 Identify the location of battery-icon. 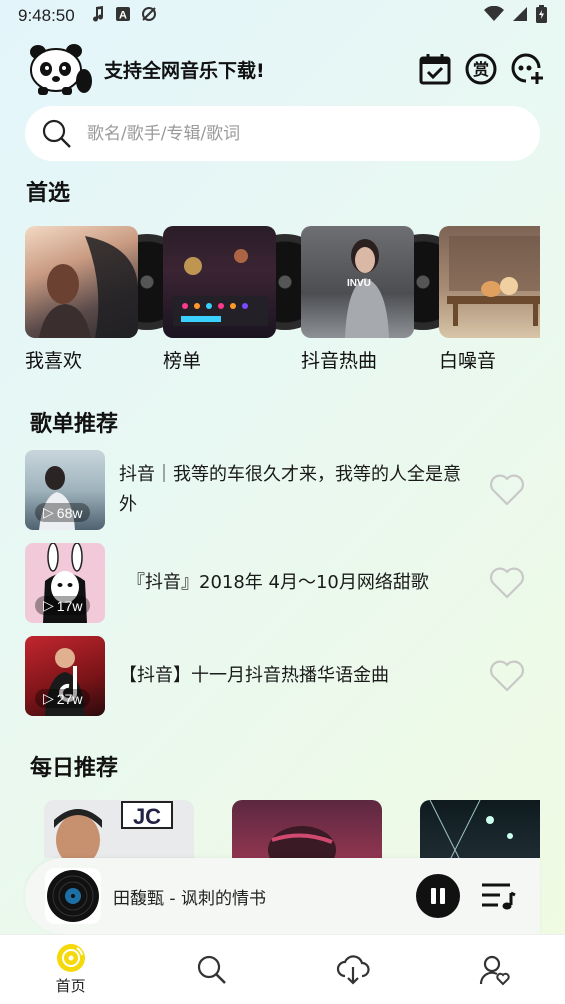
(541, 16).